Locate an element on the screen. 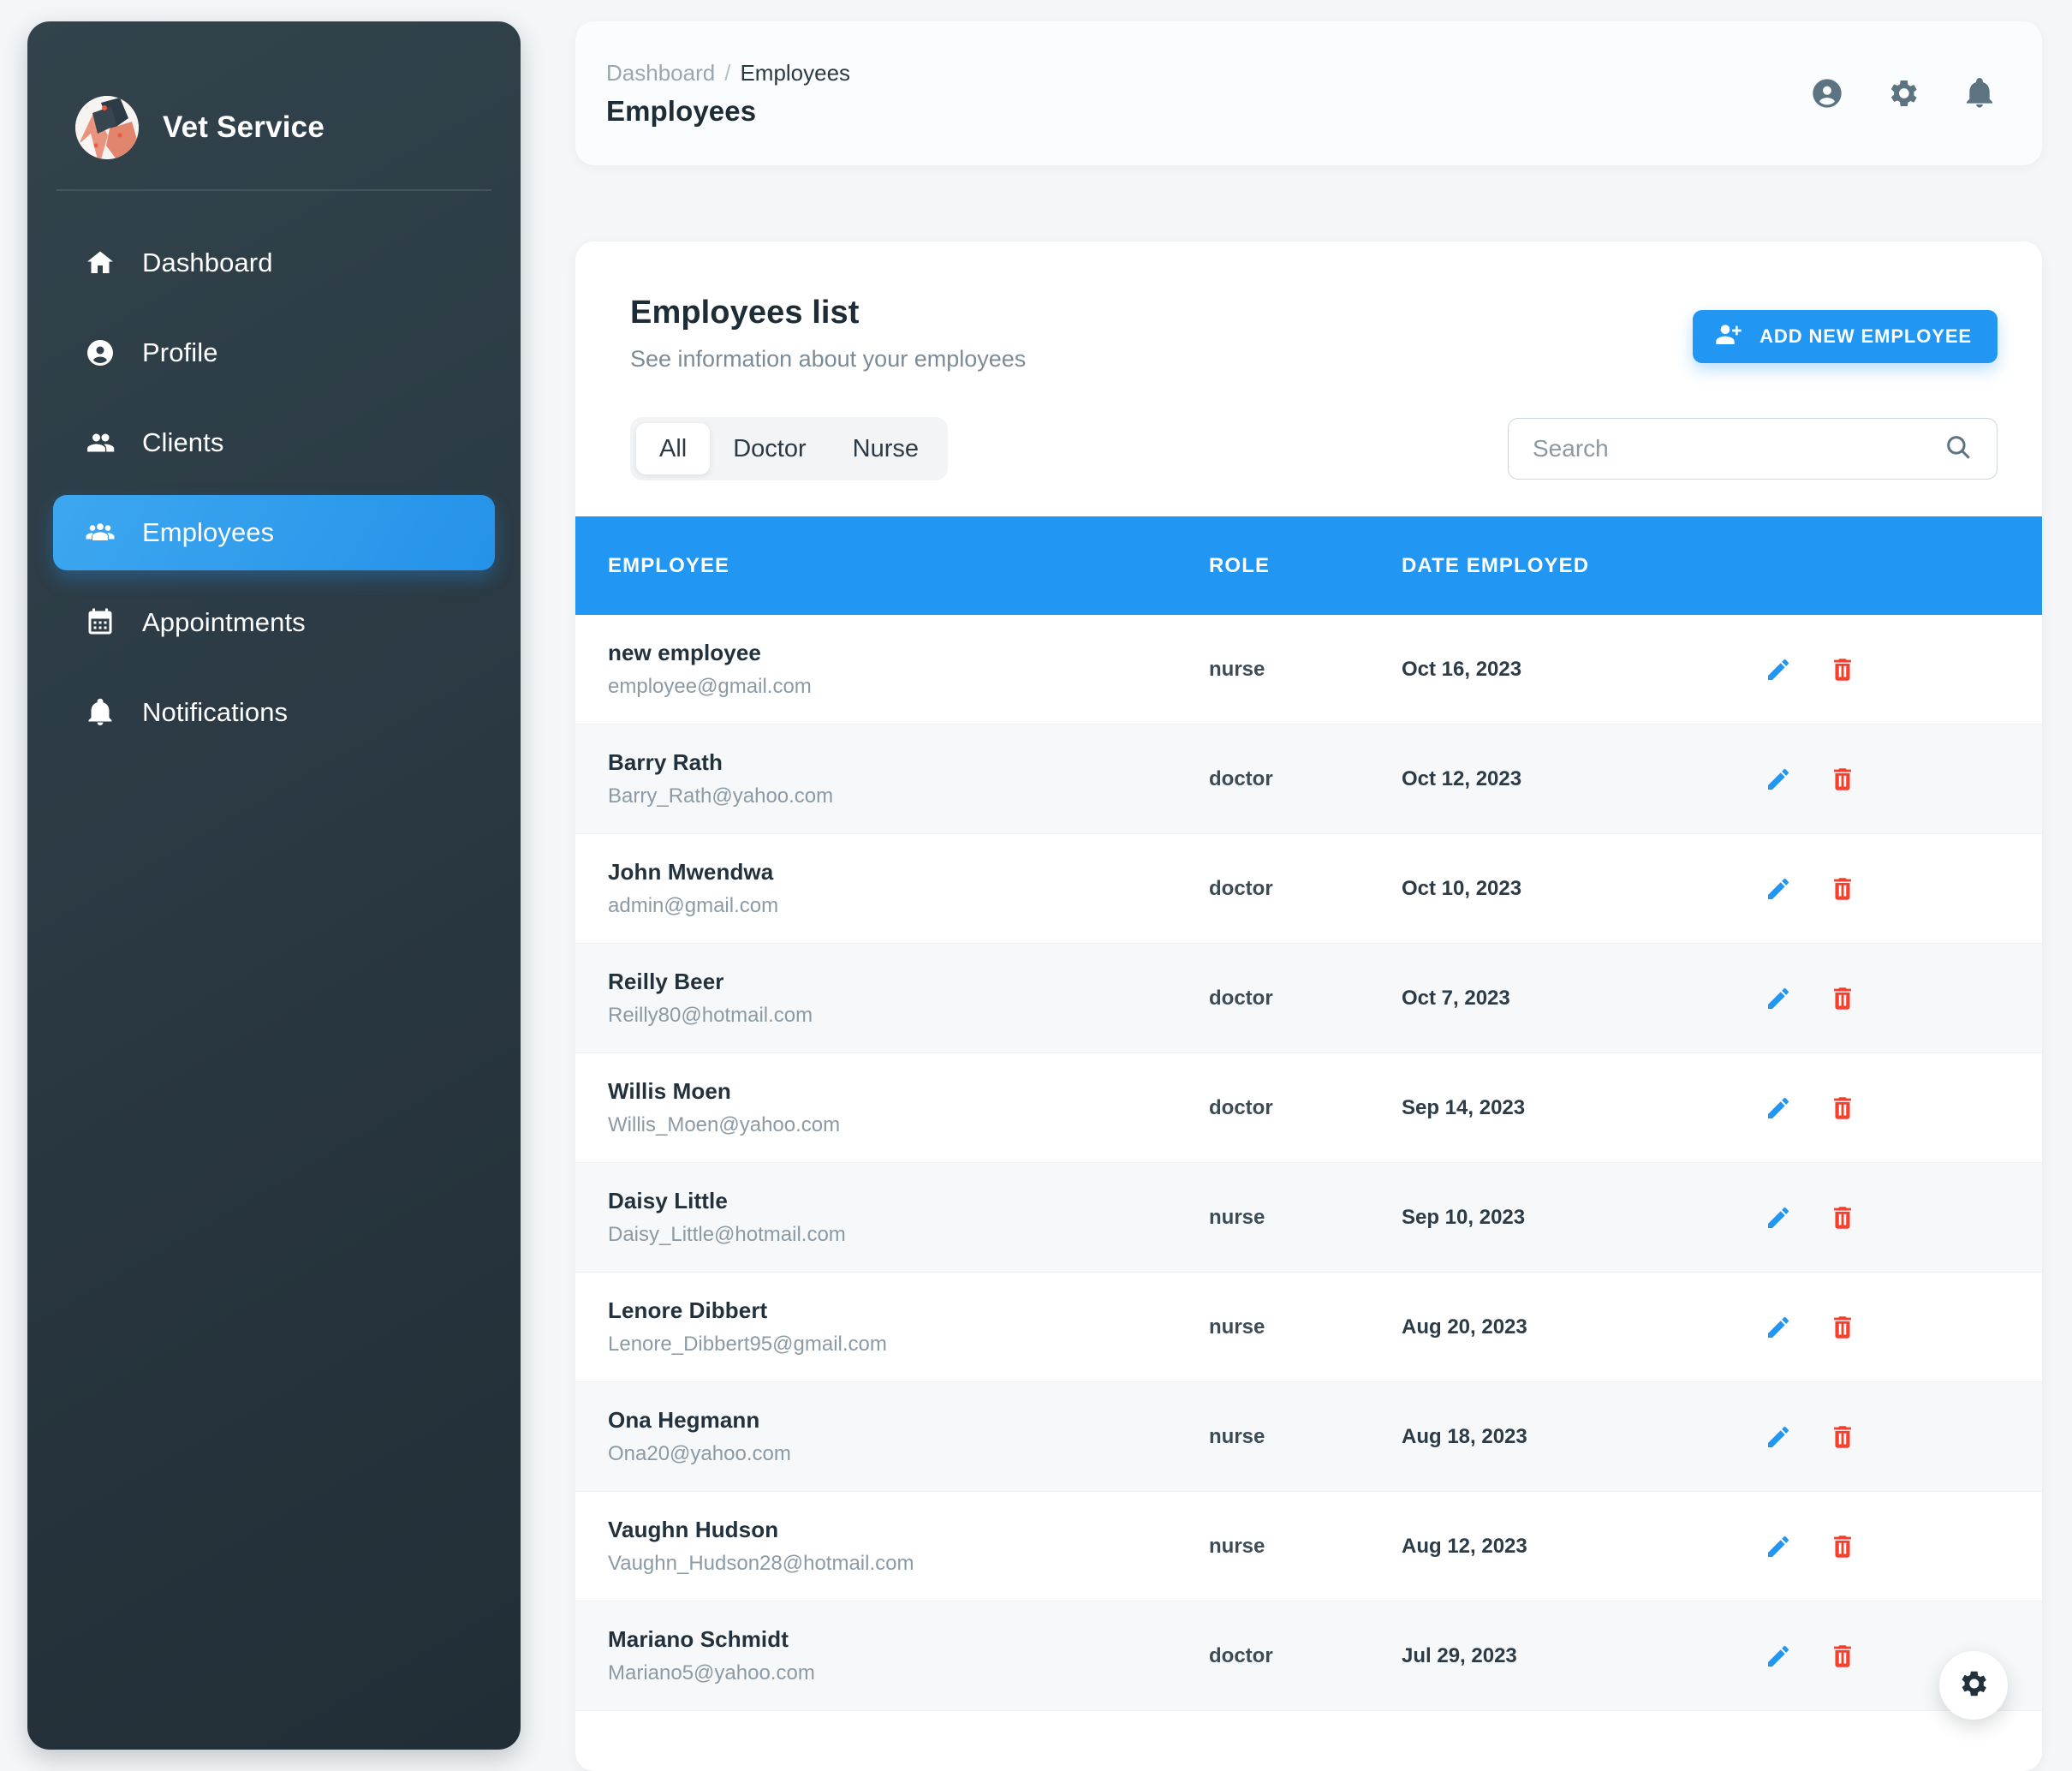 This screenshot has width=2072, height=1771. breadcrumb: Dashboard / Employees Employees is located at coordinates (1207, 94).